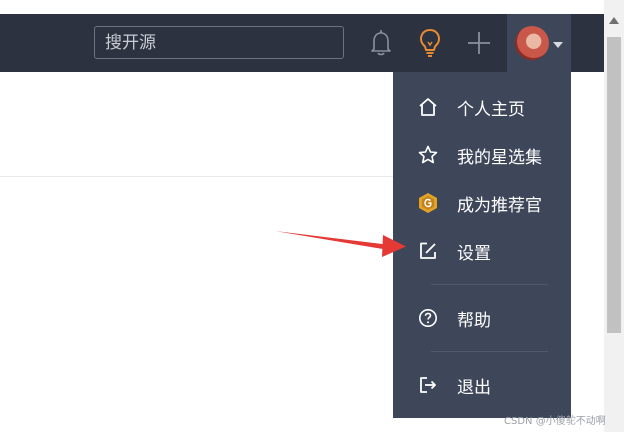 This screenshot has width=624, height=432. Describe the element at coordinates (614, 185) in the screenshot. I see `scroll-thumb` at that location.